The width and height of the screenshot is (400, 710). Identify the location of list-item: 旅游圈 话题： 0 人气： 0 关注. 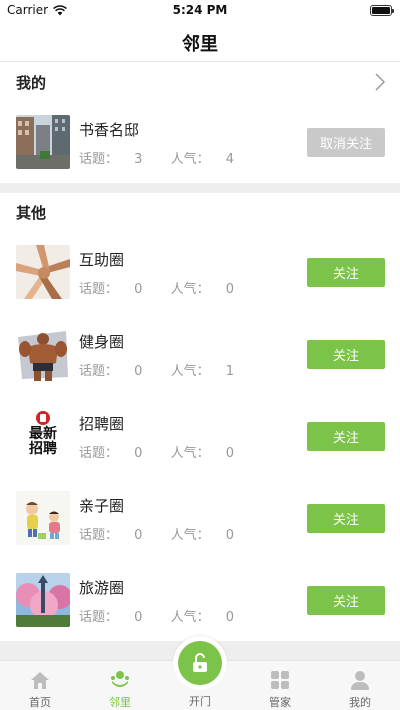
(200, 600).